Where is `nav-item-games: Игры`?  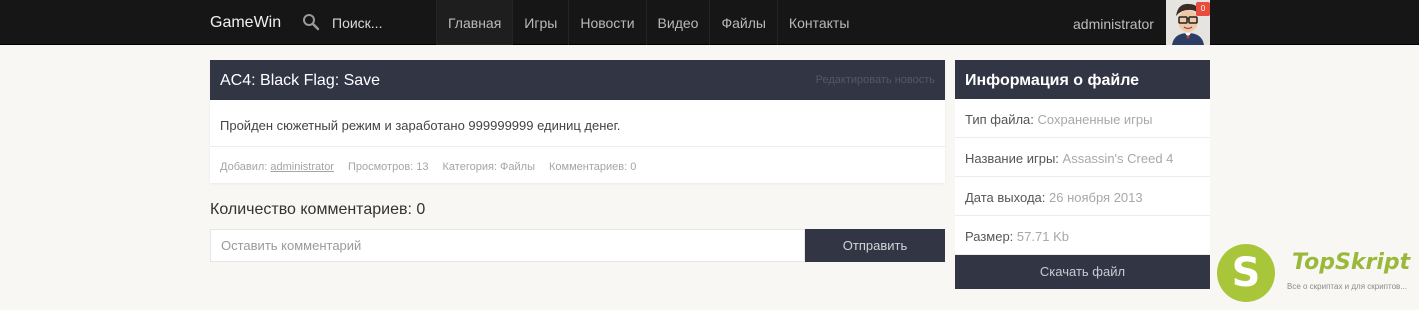 nav-item-games: Игры is located at coordinates (540, 22).